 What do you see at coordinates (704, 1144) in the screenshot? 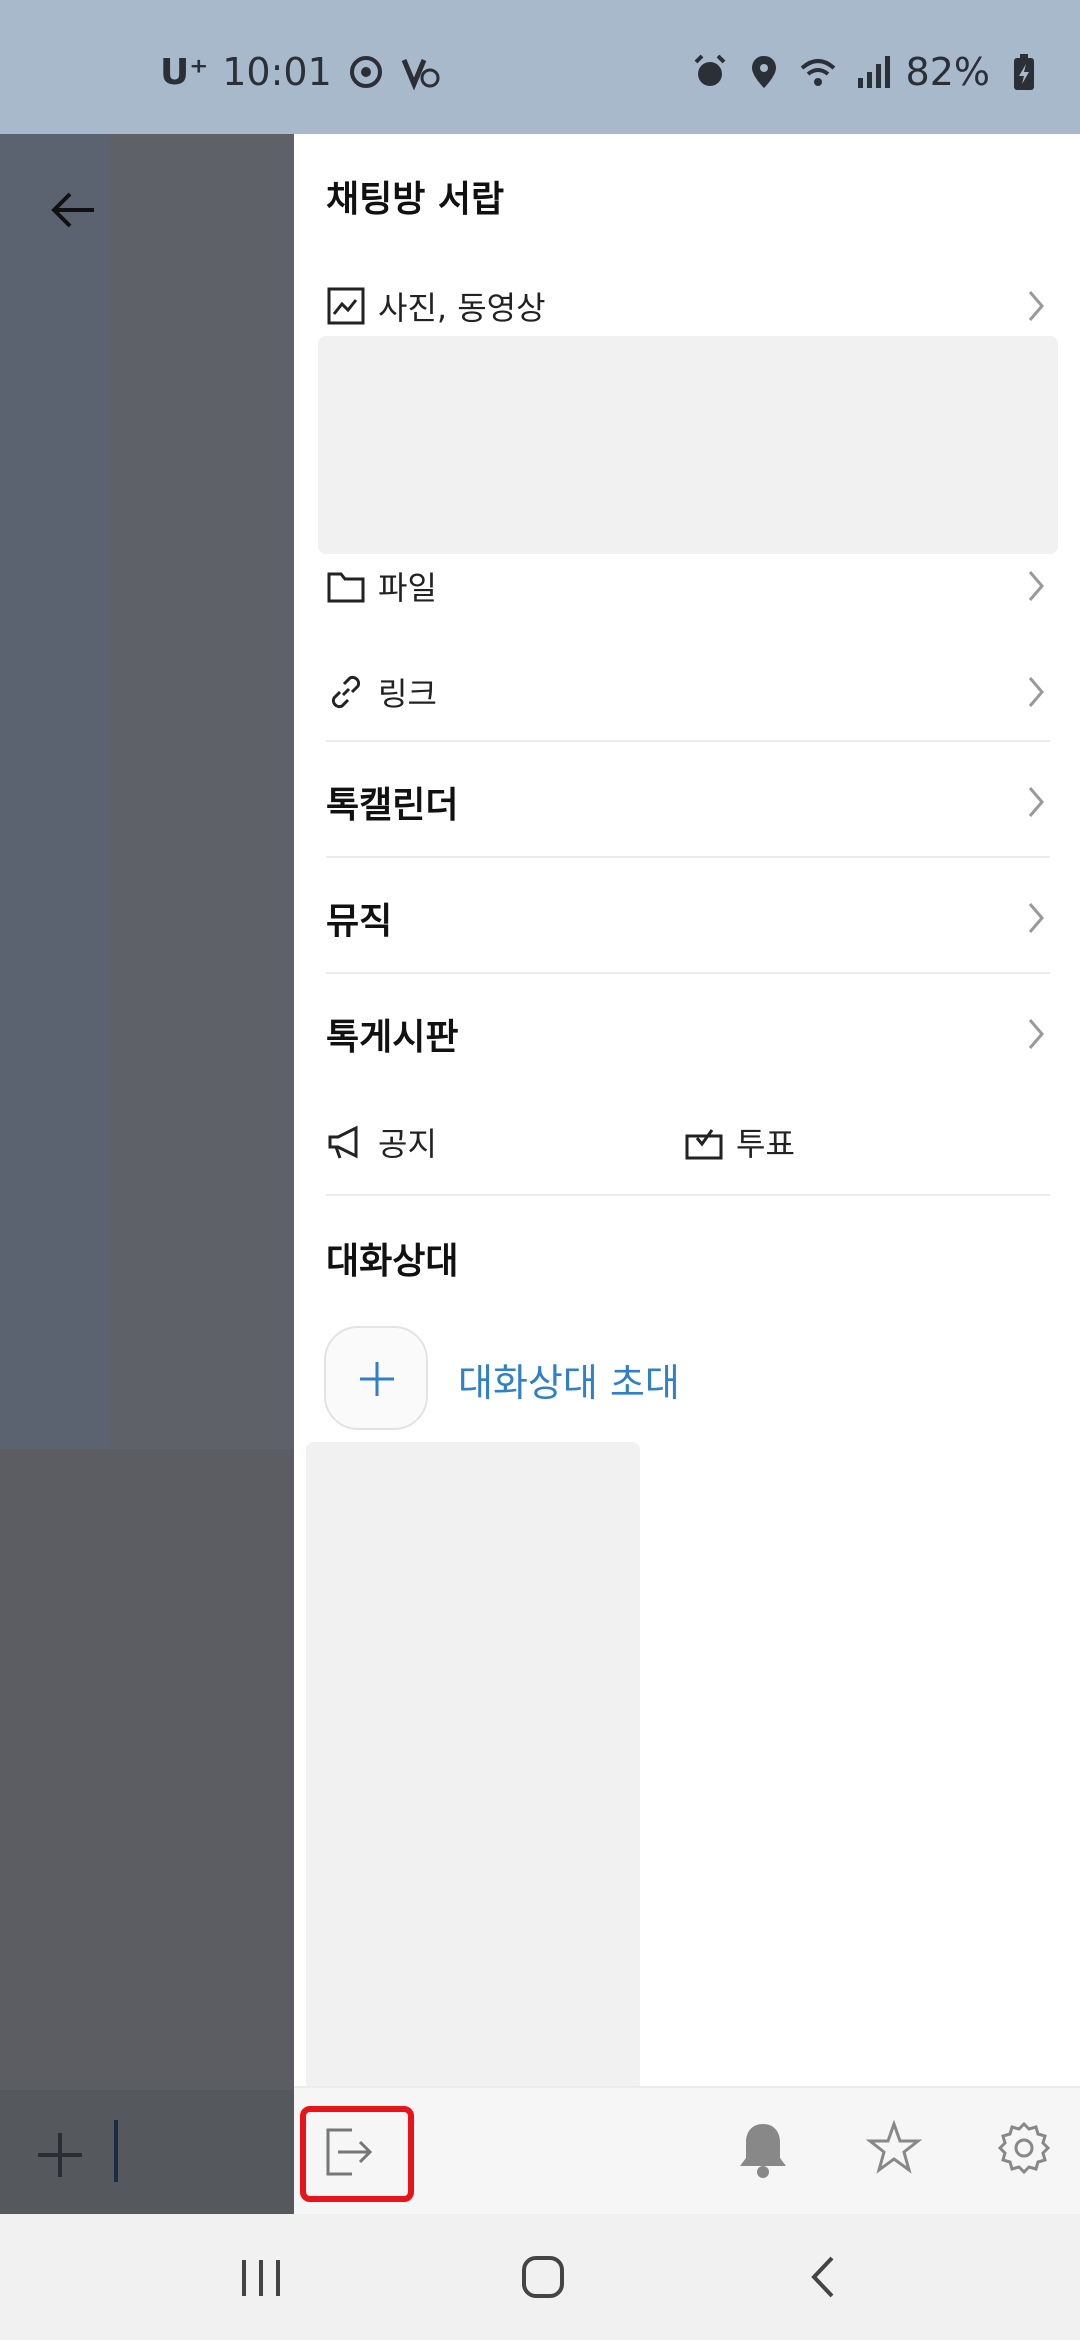
I see `ballot-icon` at bounding box center [704, 1144].